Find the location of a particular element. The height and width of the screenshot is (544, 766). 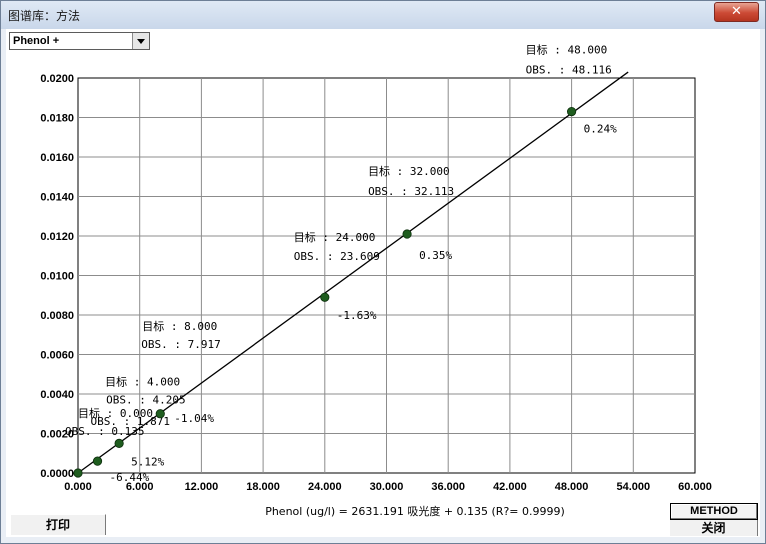

point-obs-label: OBS. : 23.609 is located at coordinates (337, 256).